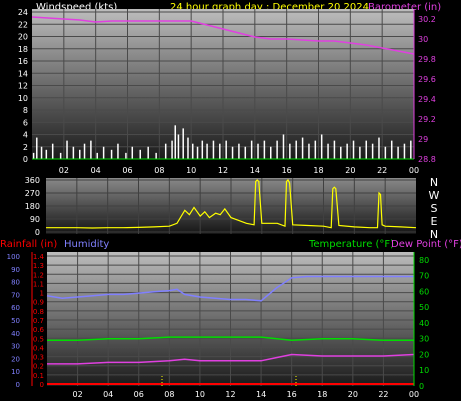 This screenshot has width=461, height=401. Describe the element at coordinates (23, 12) in the screenshot. I see `windspeed-tick-label: 24` at that location.